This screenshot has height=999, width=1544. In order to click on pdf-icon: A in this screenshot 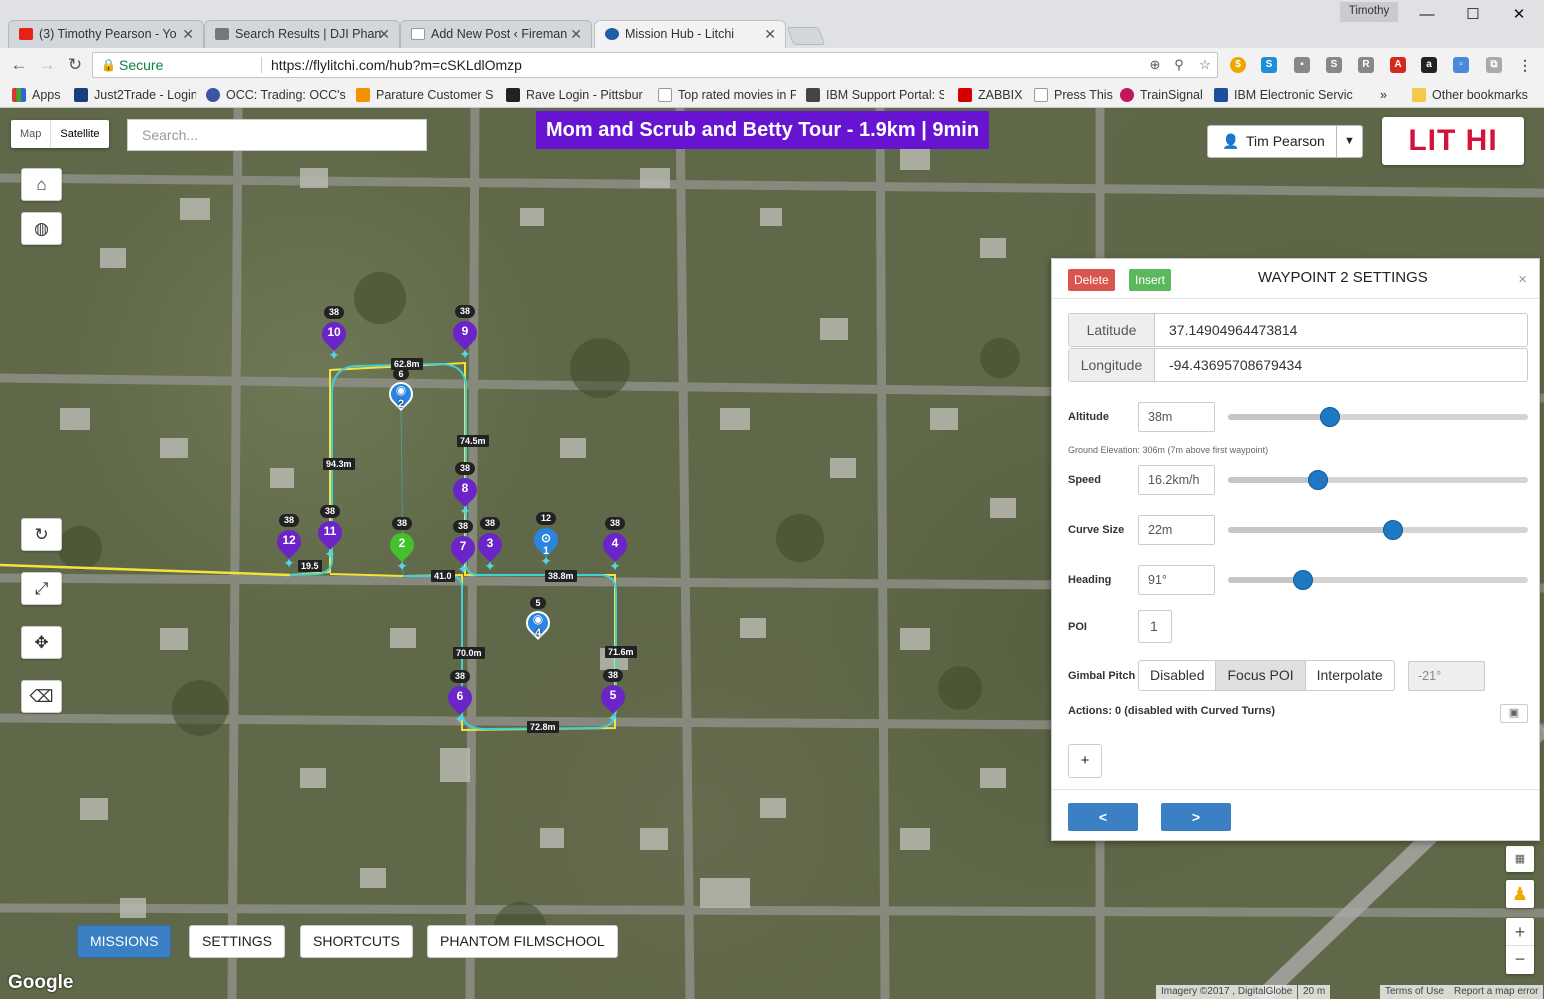, I will do `click(1398, 65)`.